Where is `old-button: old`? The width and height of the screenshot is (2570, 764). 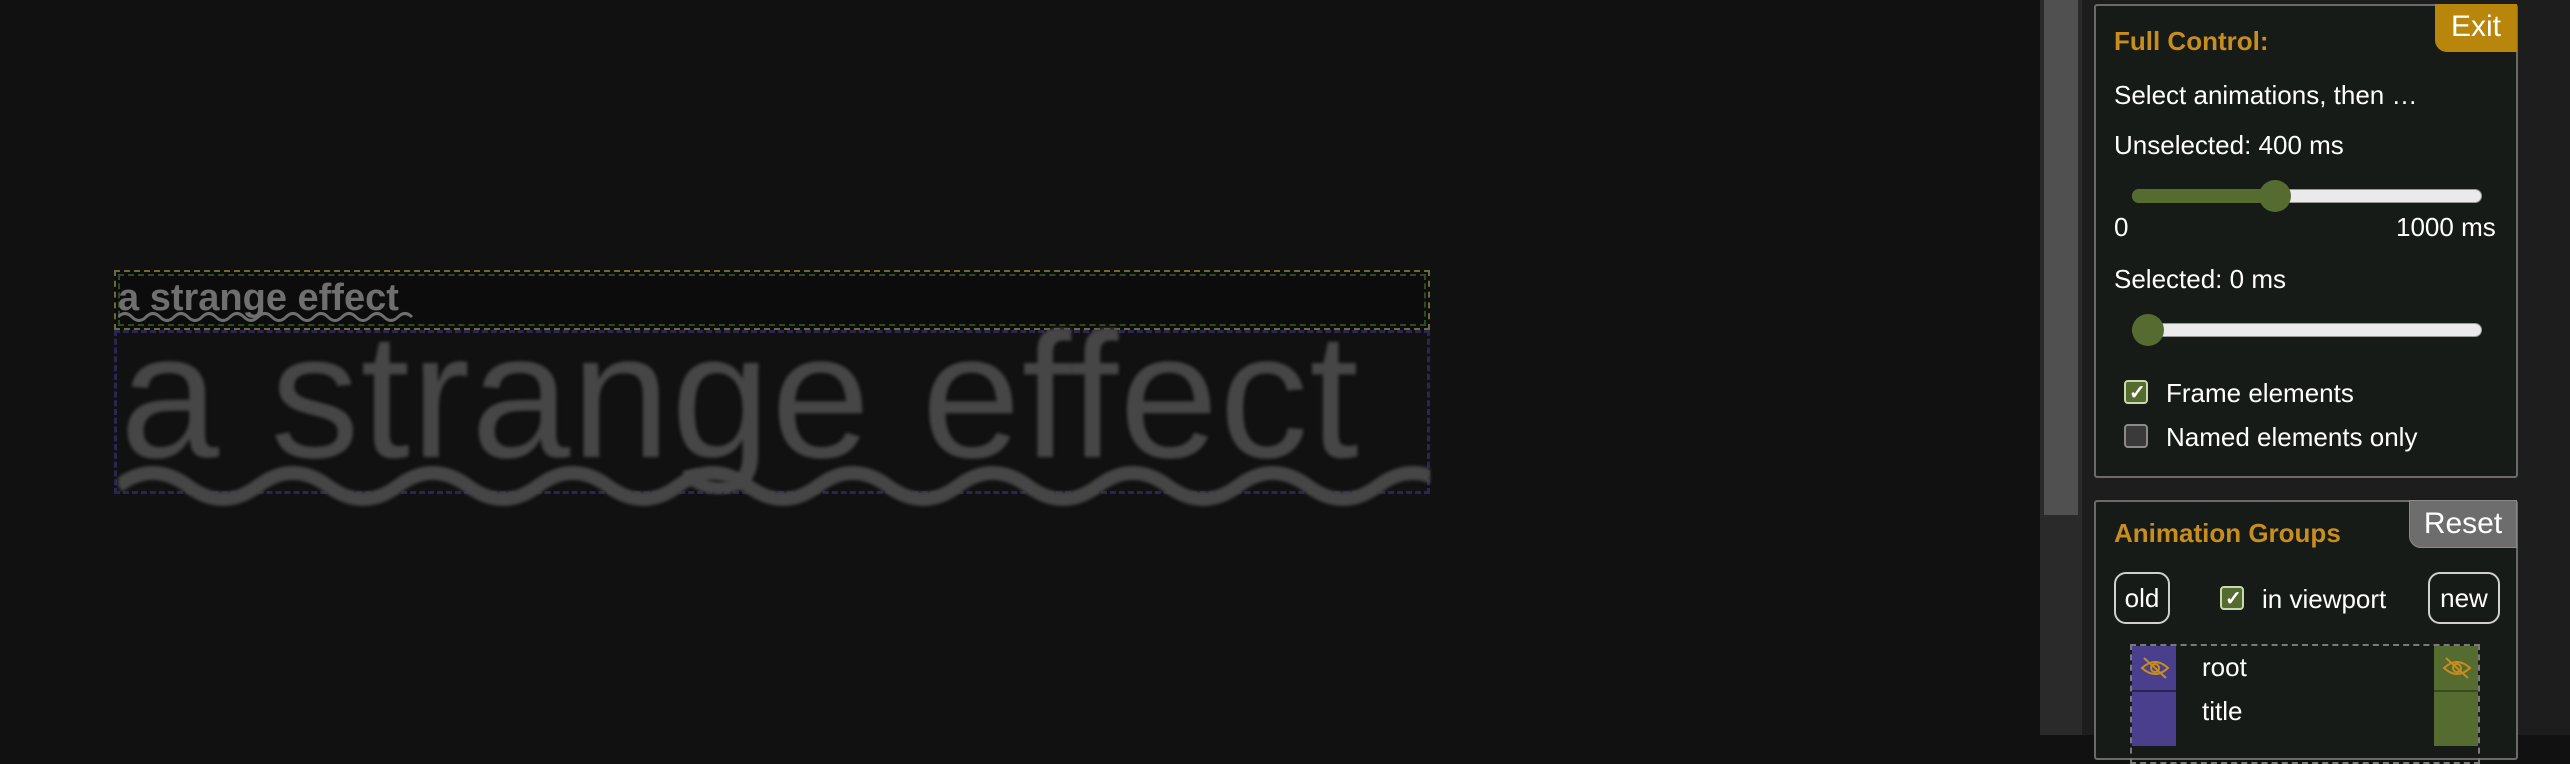
old-button: old is located at coordinates (2142, 598).